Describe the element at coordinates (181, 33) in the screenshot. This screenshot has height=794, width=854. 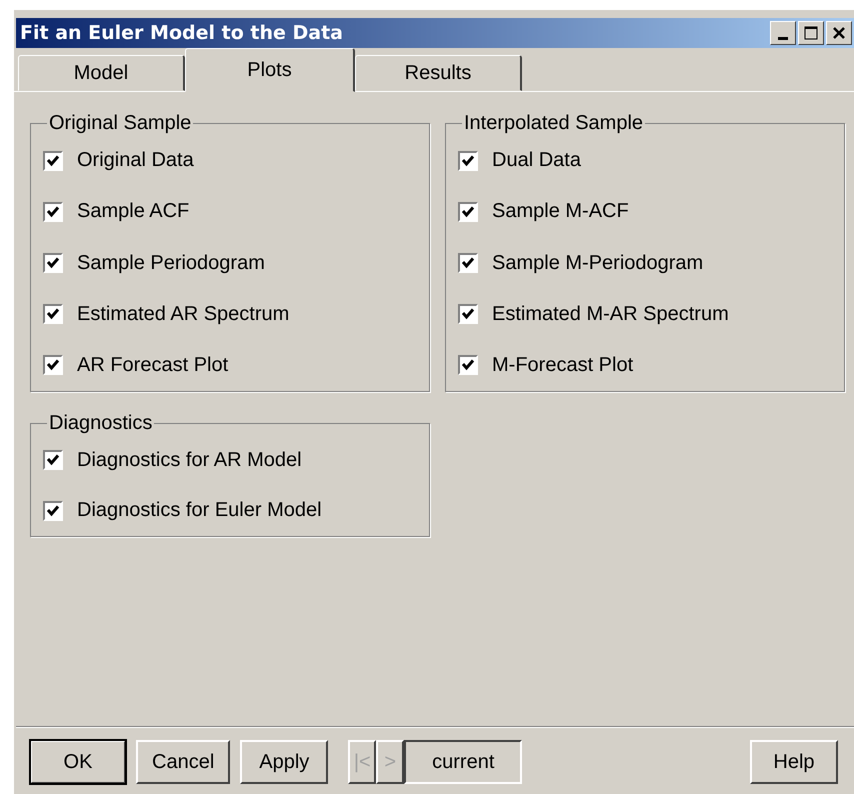
I see `window-title: Fit an Euler Model to the Data` at that location.